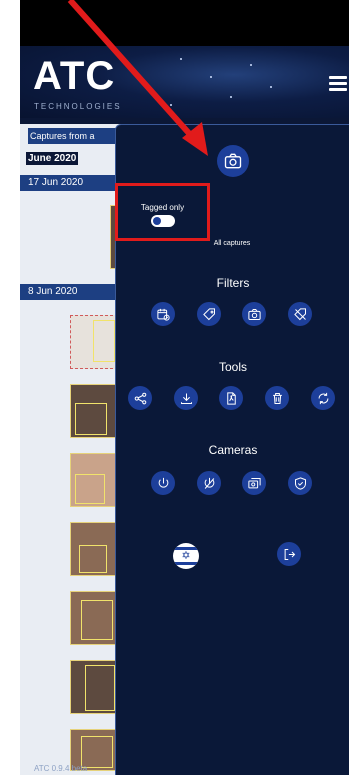 This screenshot has width=349, height=775. I want to click on app-version: ATC 0.9.4 beta, so click(61, 768).